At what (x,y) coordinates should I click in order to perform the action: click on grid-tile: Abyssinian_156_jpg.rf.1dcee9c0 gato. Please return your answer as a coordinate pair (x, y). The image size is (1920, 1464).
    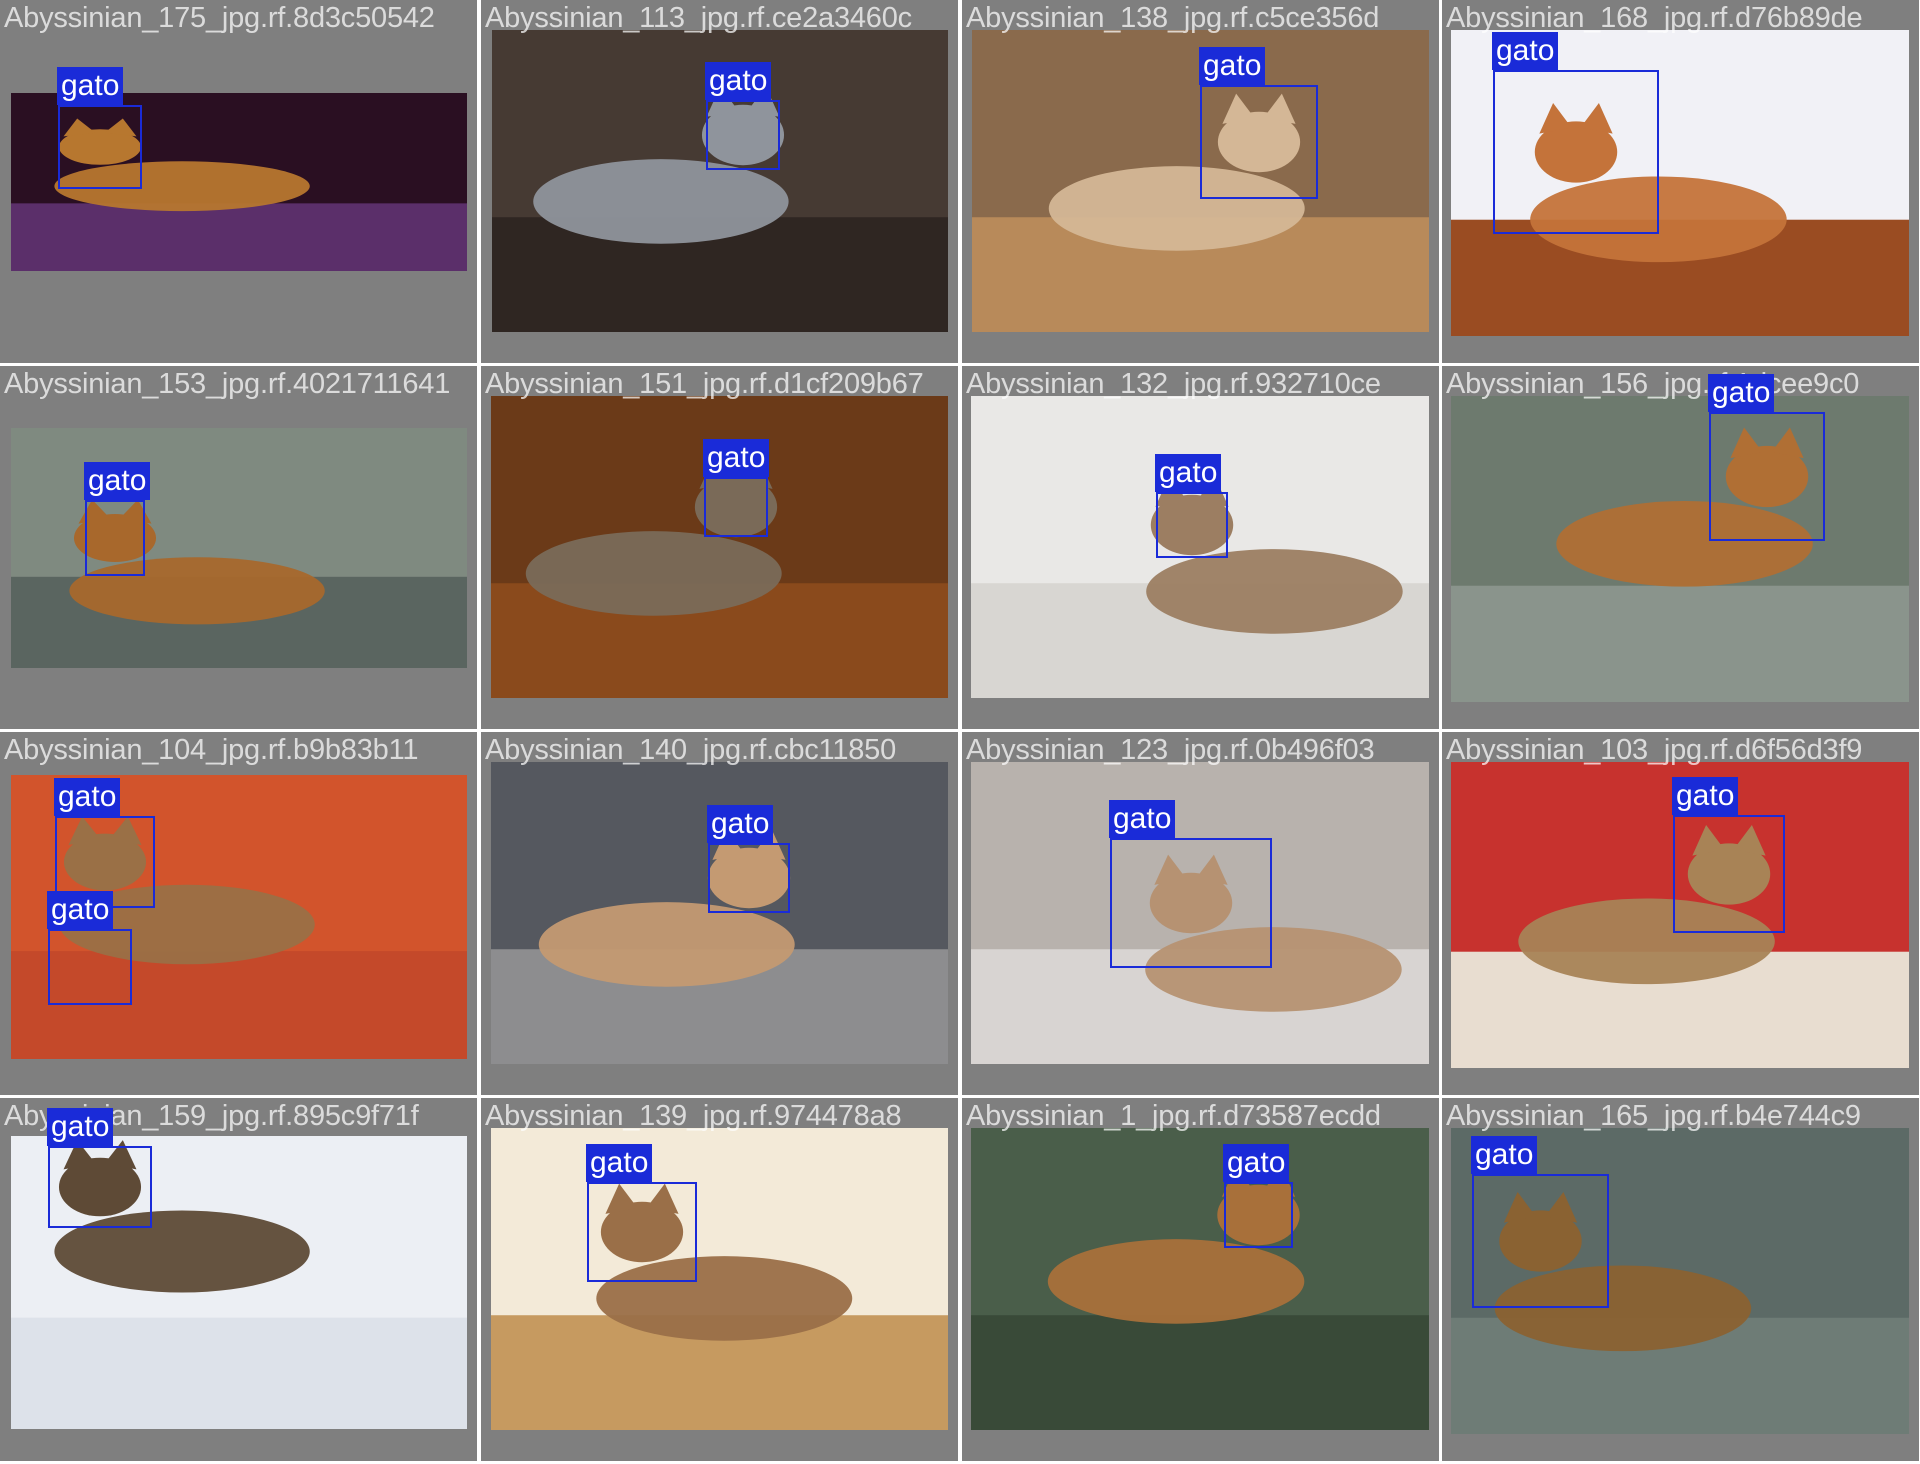
    Looking at the image, I should click on (1680, 547).